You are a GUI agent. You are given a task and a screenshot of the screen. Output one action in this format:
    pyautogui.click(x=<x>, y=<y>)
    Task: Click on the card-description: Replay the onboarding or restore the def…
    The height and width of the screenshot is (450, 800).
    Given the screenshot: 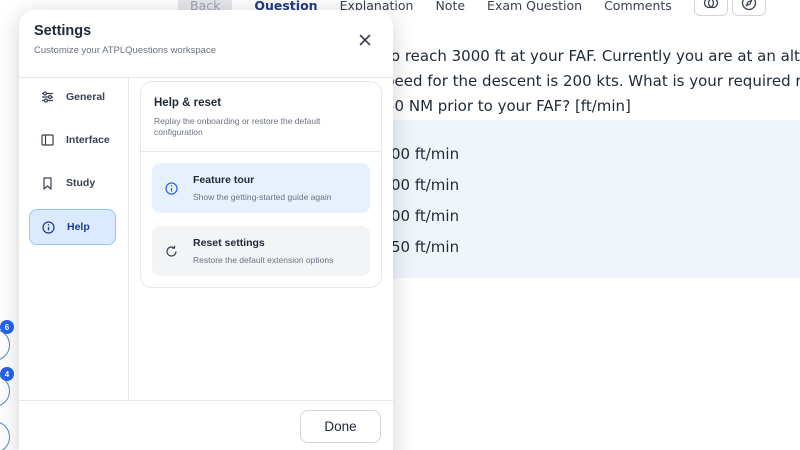 What is the action you would take?
    pyautogui.click(x=237, y=126)
    